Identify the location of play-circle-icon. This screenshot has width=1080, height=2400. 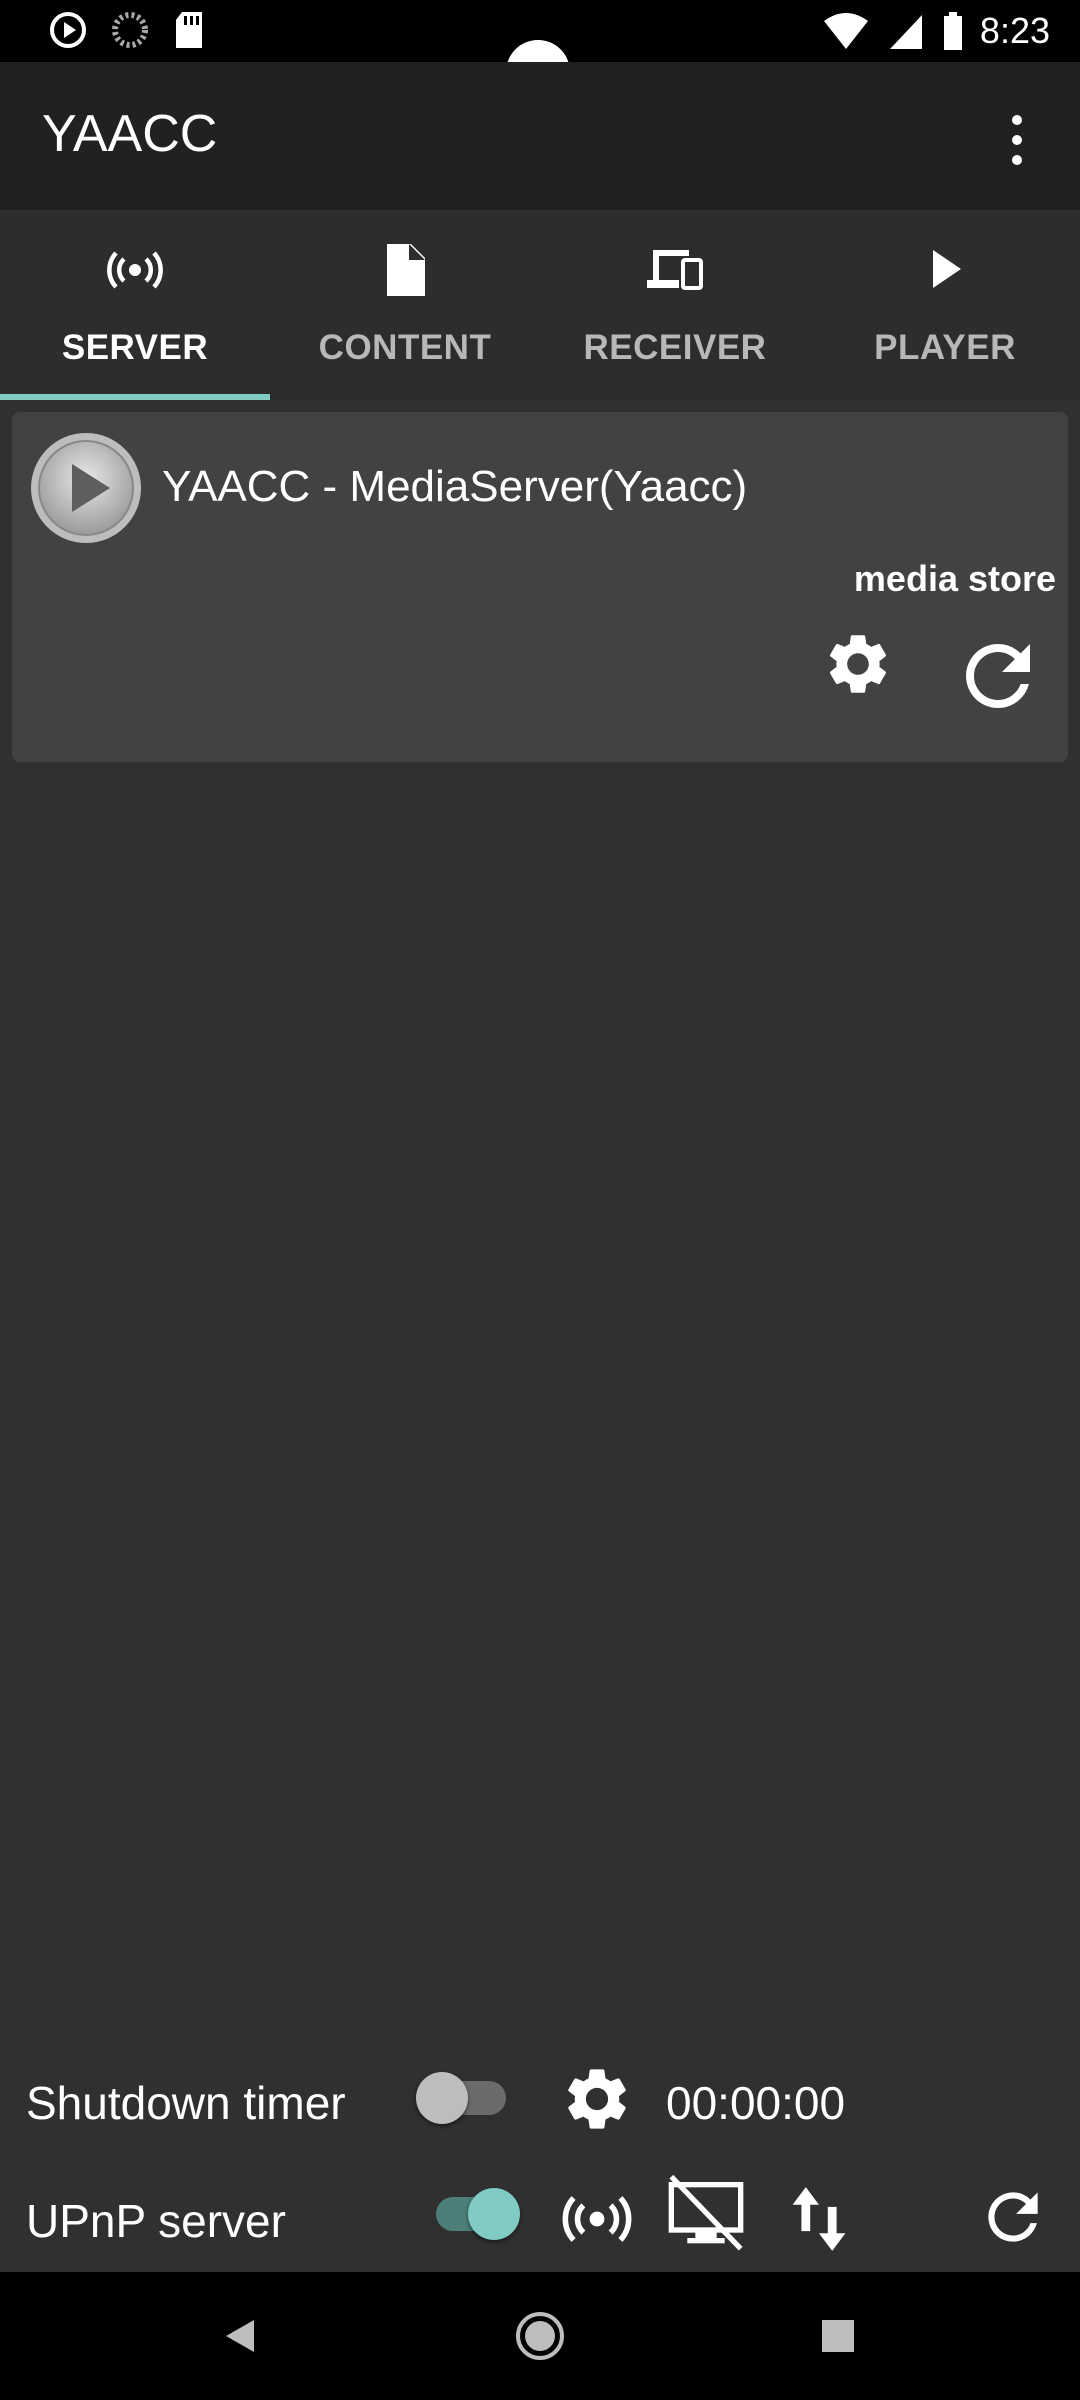
(86, 488).